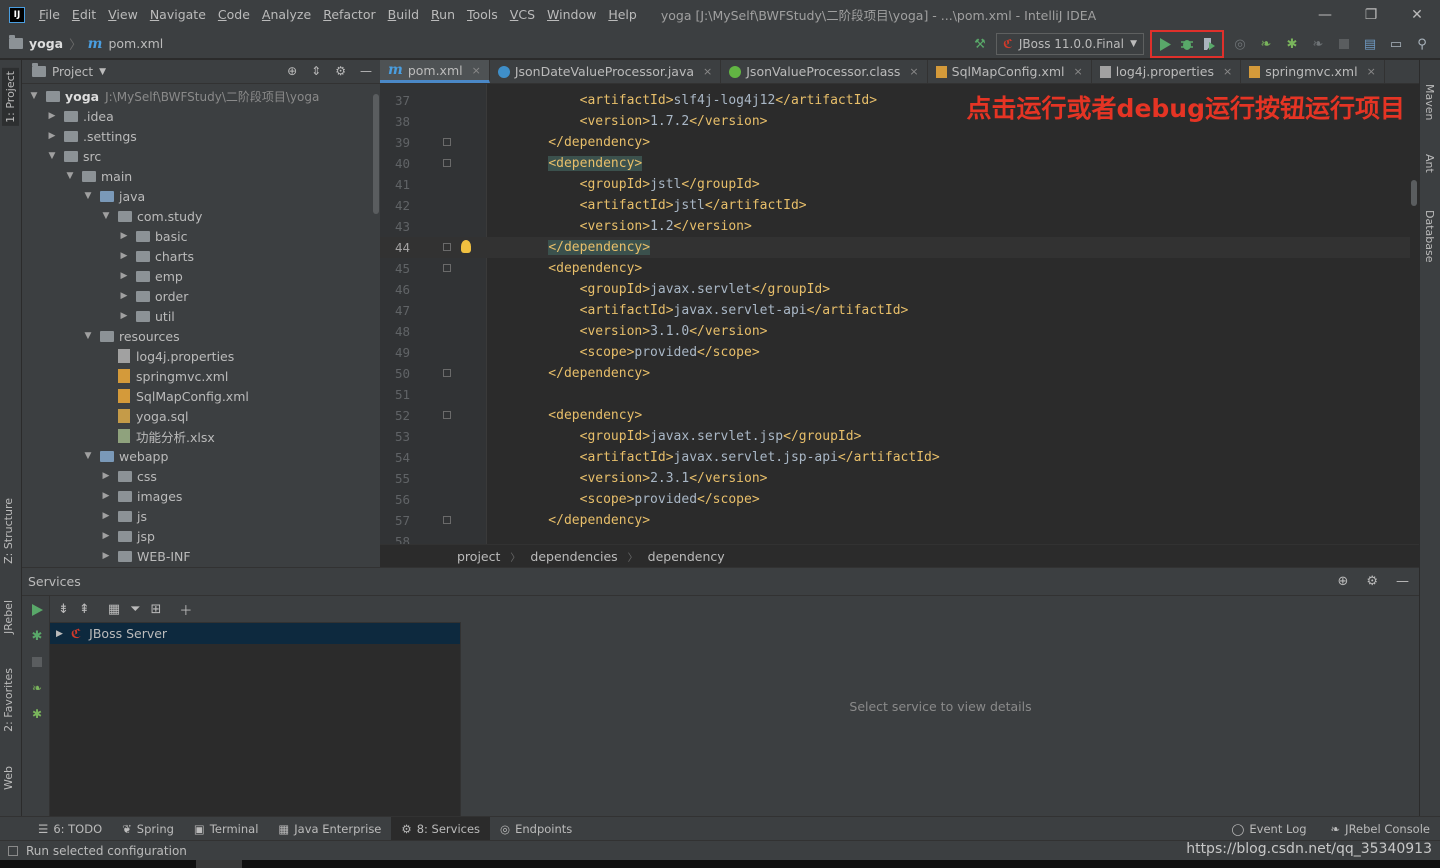  I want to click on tree-item: ▼ java, so click(201, 196).